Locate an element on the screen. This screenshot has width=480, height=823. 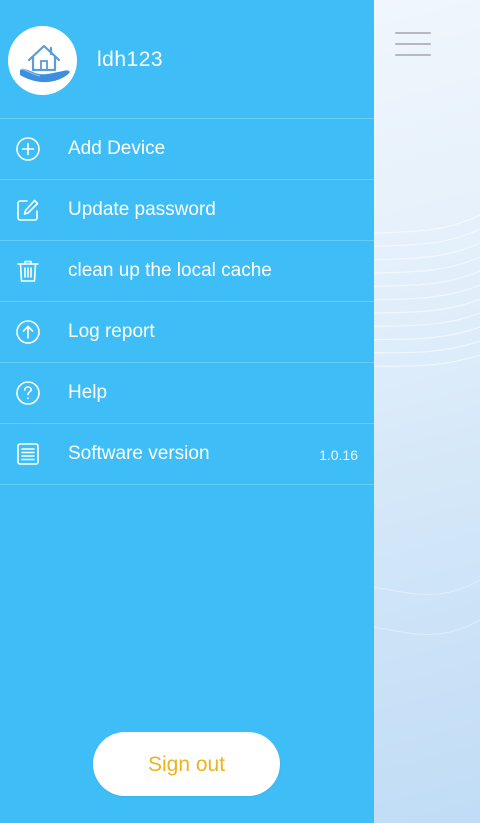
menu-item-add-device: Add Device is located at coordinates (187, 149).